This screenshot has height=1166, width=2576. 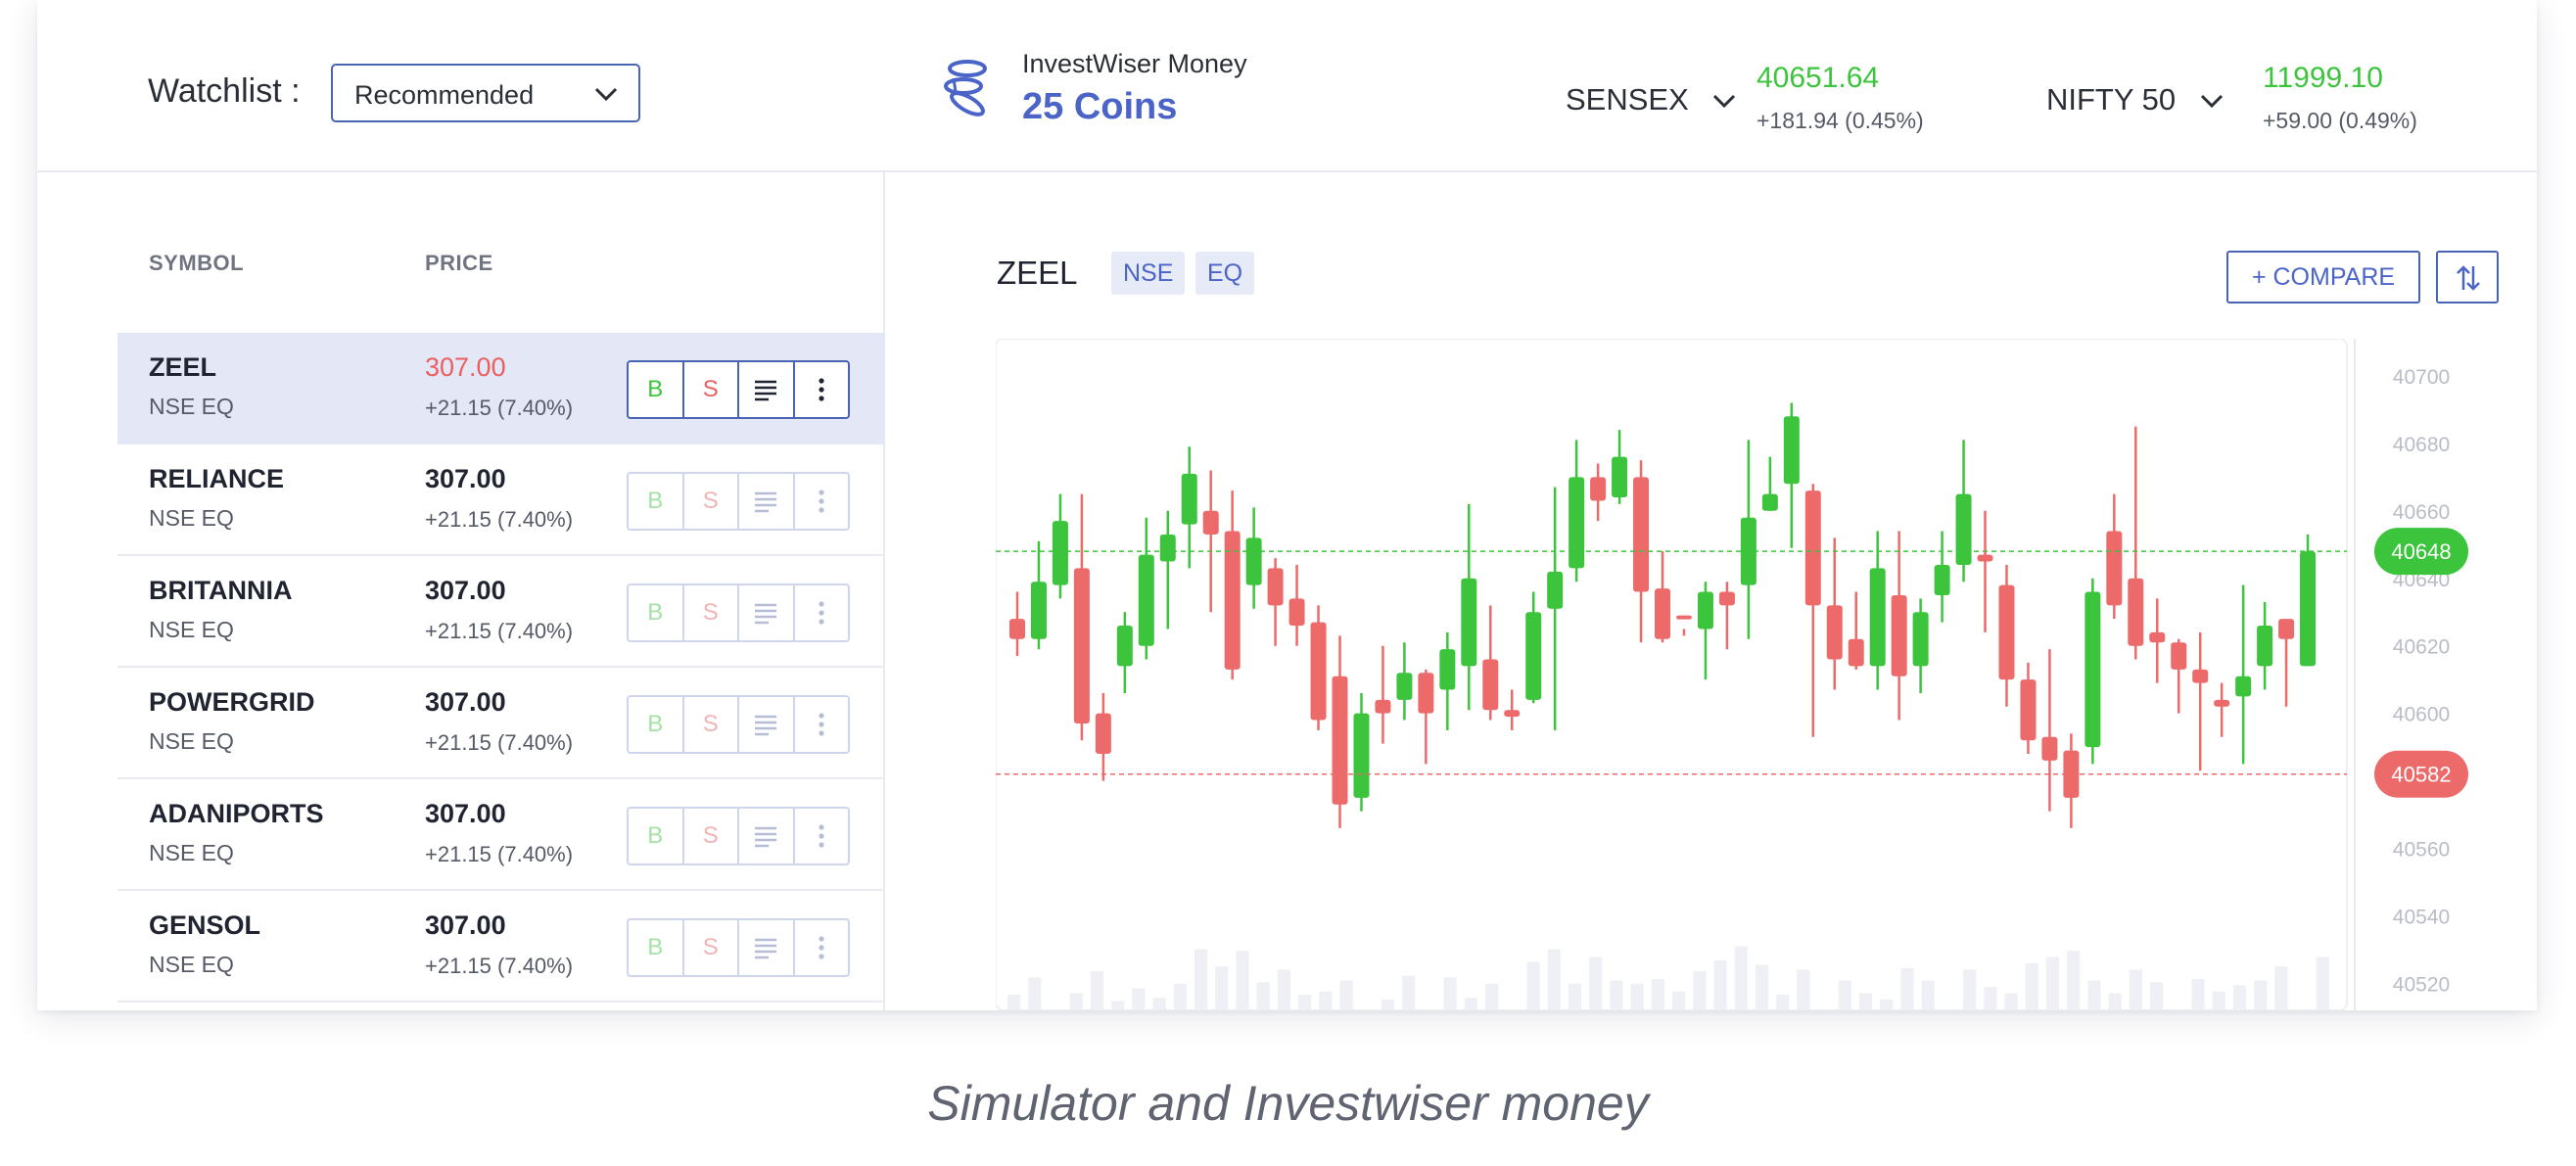 What do you see at coordinates (501, 947) in the screenshot?
I see `watchlist-row: GENSOL NSE EQ 307.00 +21.15 (7.40%) B S` at bounding box center [501, 947].